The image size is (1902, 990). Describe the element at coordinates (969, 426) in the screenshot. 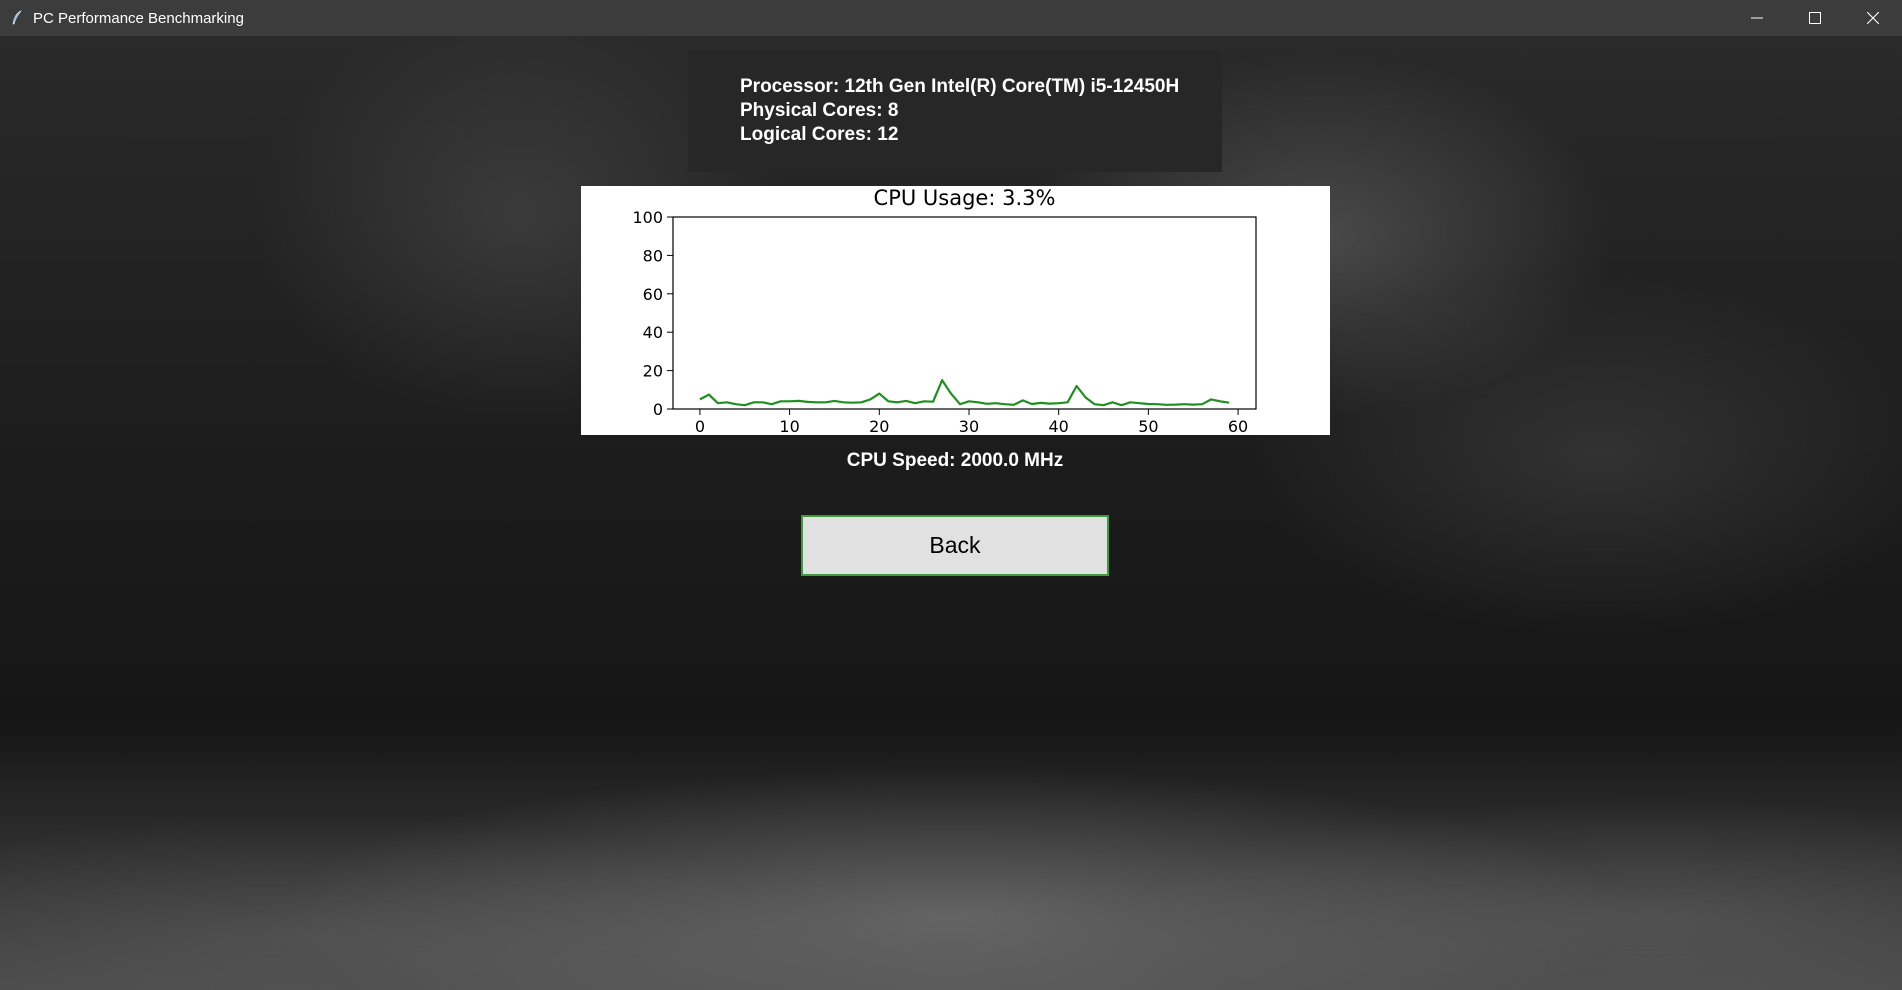

I see `x-tick-label: 30` at that location.